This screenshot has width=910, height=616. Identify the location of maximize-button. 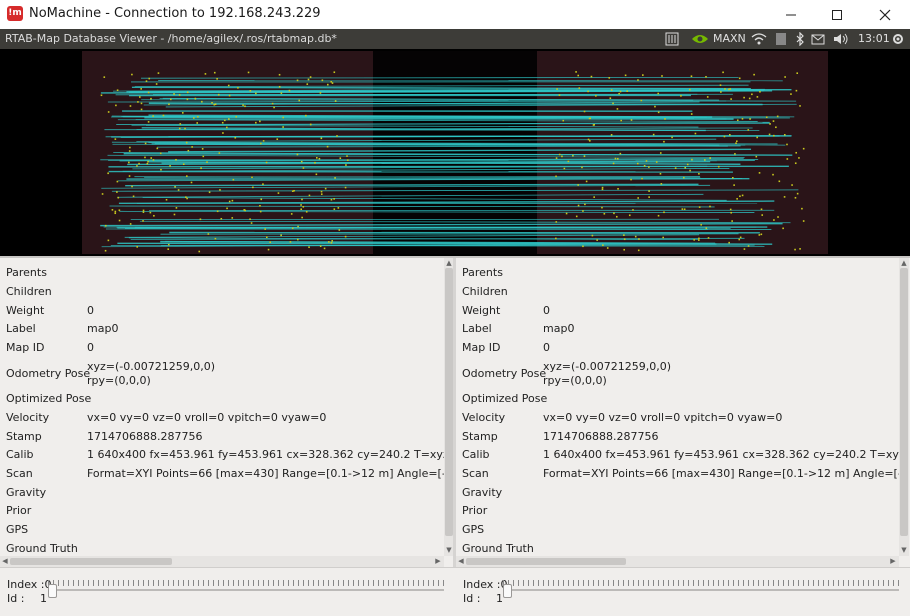
(837, 14).